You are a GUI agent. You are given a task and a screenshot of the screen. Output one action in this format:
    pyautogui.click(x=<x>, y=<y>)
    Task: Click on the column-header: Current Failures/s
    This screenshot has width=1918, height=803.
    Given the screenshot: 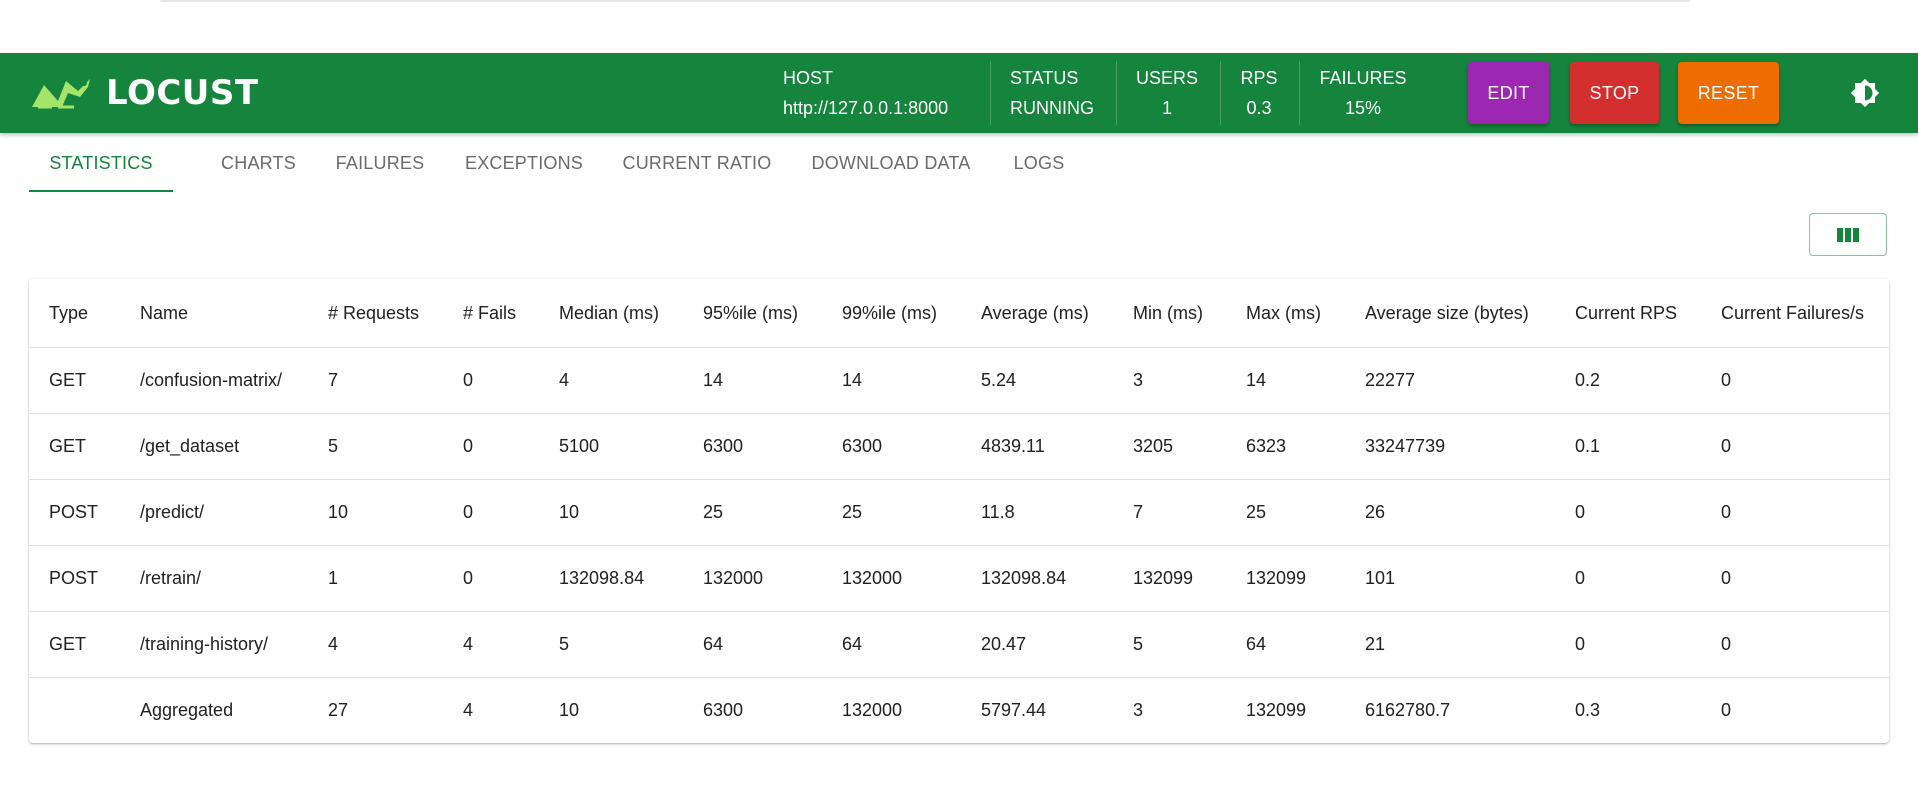 What is the action you would take?
    pyautogui.click(x=1795, y=313)
    